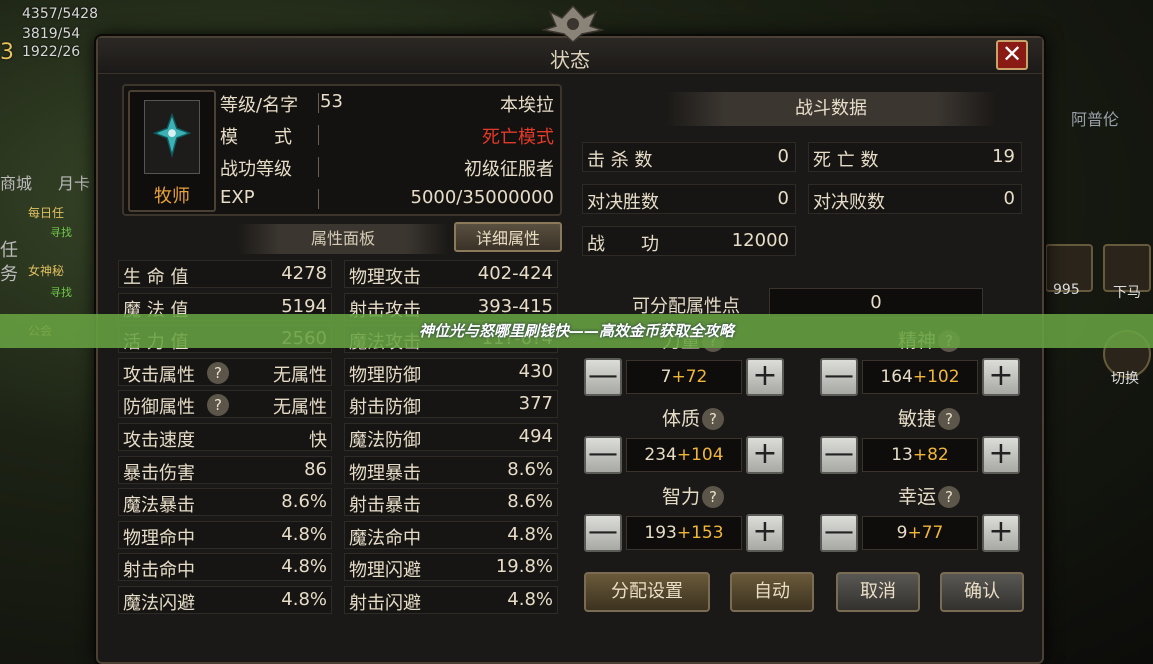 This screenshot has width=1153, height=664. I want to click on tab-attribute-panel: 属性面板, so click(343, 239).